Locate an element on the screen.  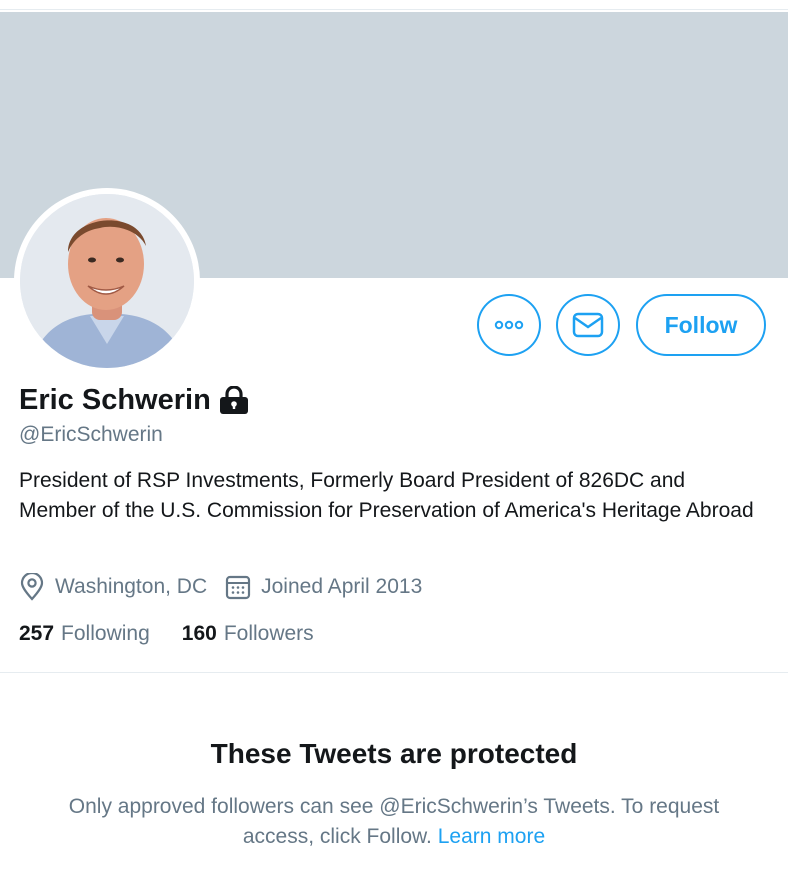
envelope-icon is located at coordinates (588, 325).